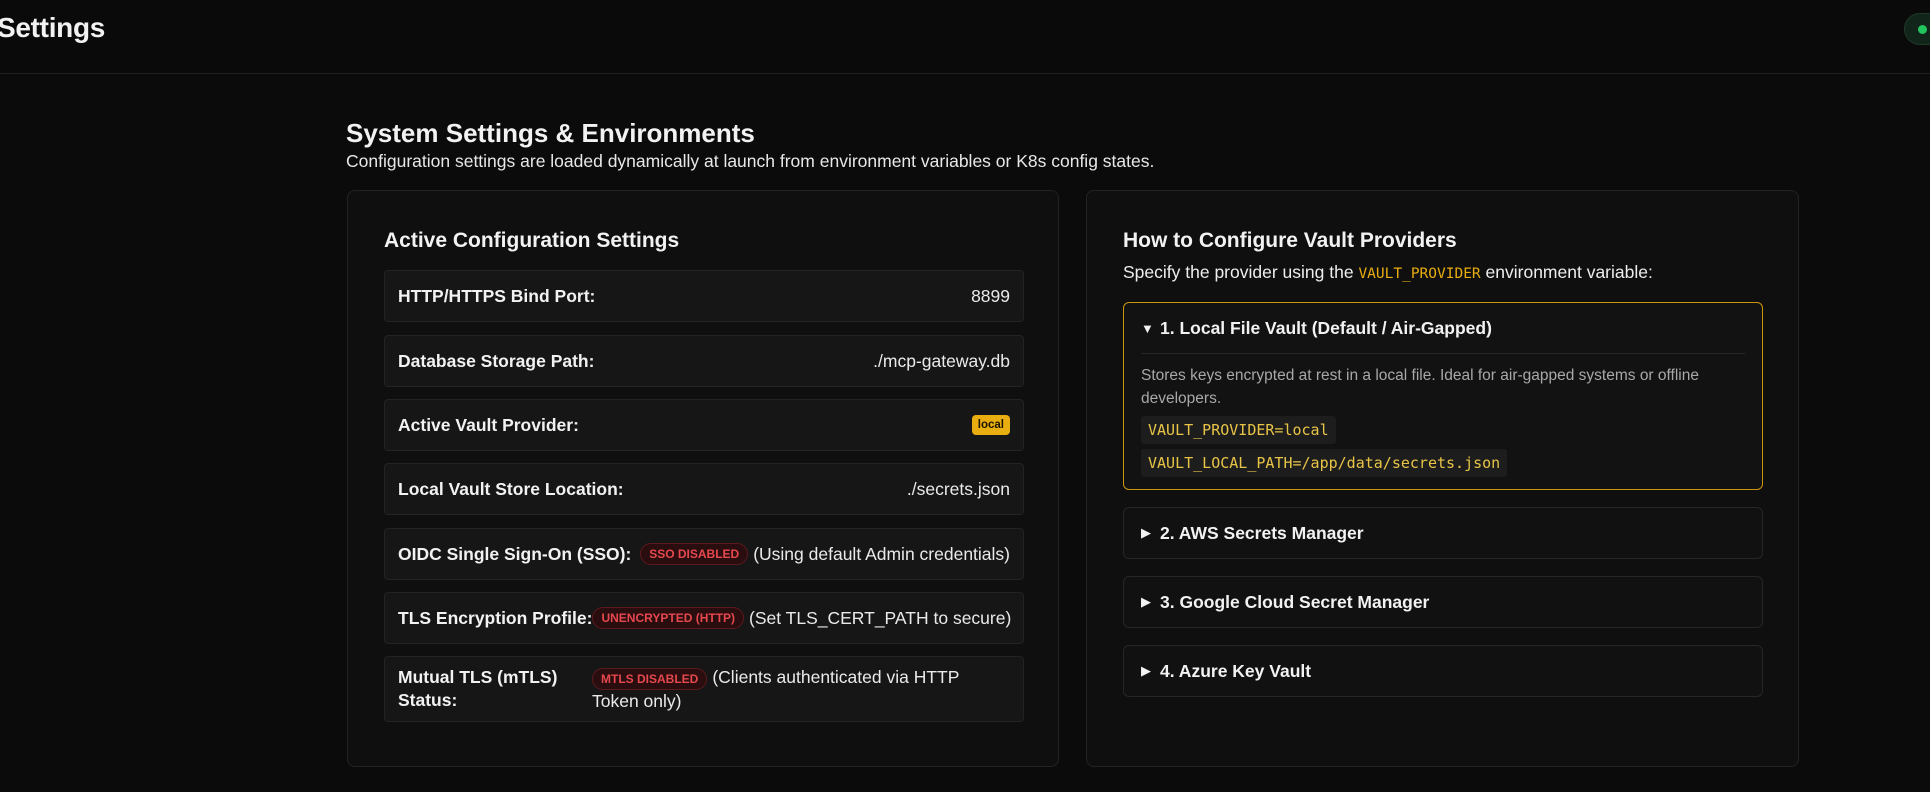 Image resolution: width=1930 pixels, height=792 pixels. I want to click on env-code-provider: VAULT_PROVIDER=local, so click(1238, 430).